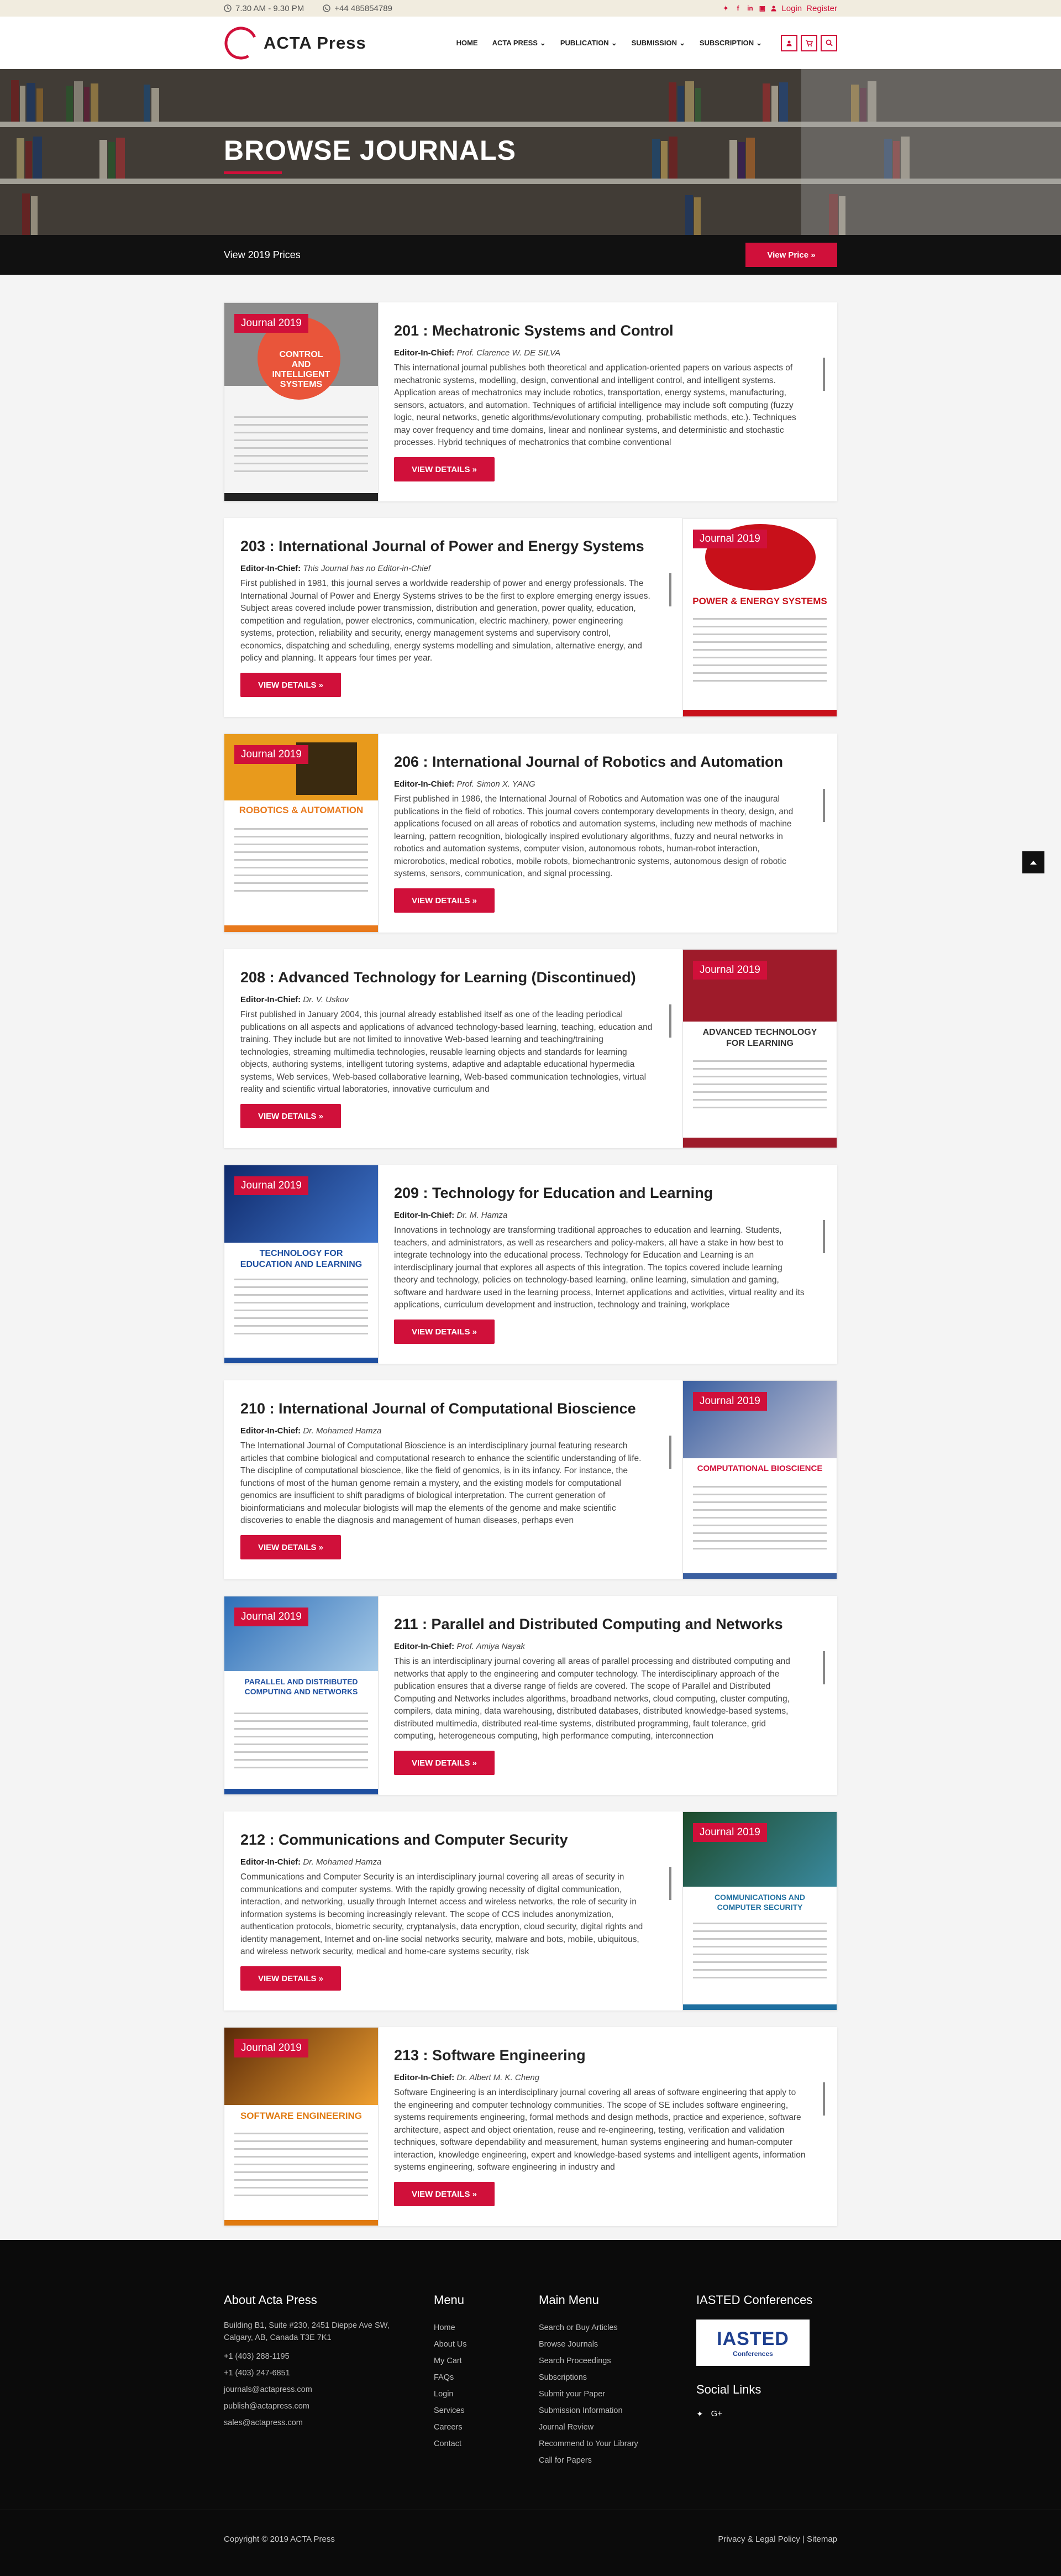 The height and width of the screenshot is (2576, 1061). Describe the element at coordinates (490, 1646) in the screenshot. I see `editor-name: Prof. Amiya Nayak` at that location.